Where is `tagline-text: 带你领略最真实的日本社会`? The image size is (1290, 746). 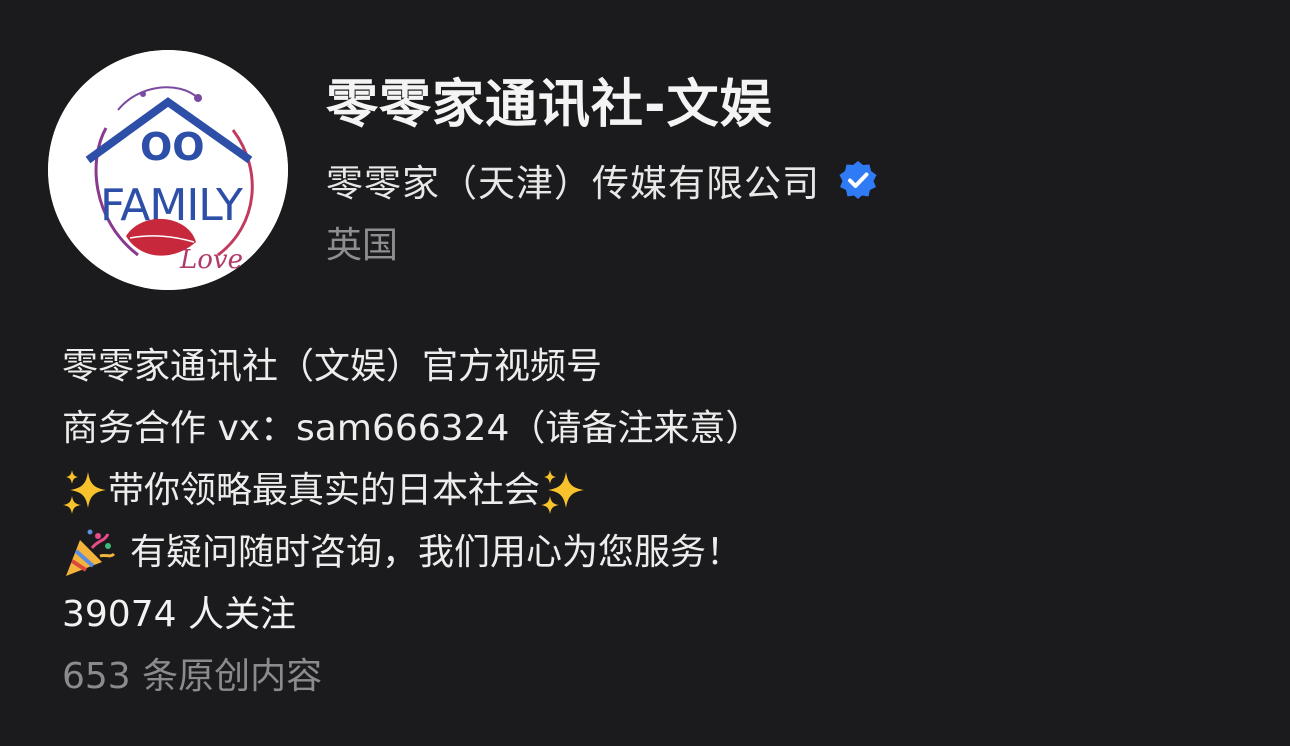
tagline-text: 带你领略最真实的日本社会 is located at coordinates (324, 490).